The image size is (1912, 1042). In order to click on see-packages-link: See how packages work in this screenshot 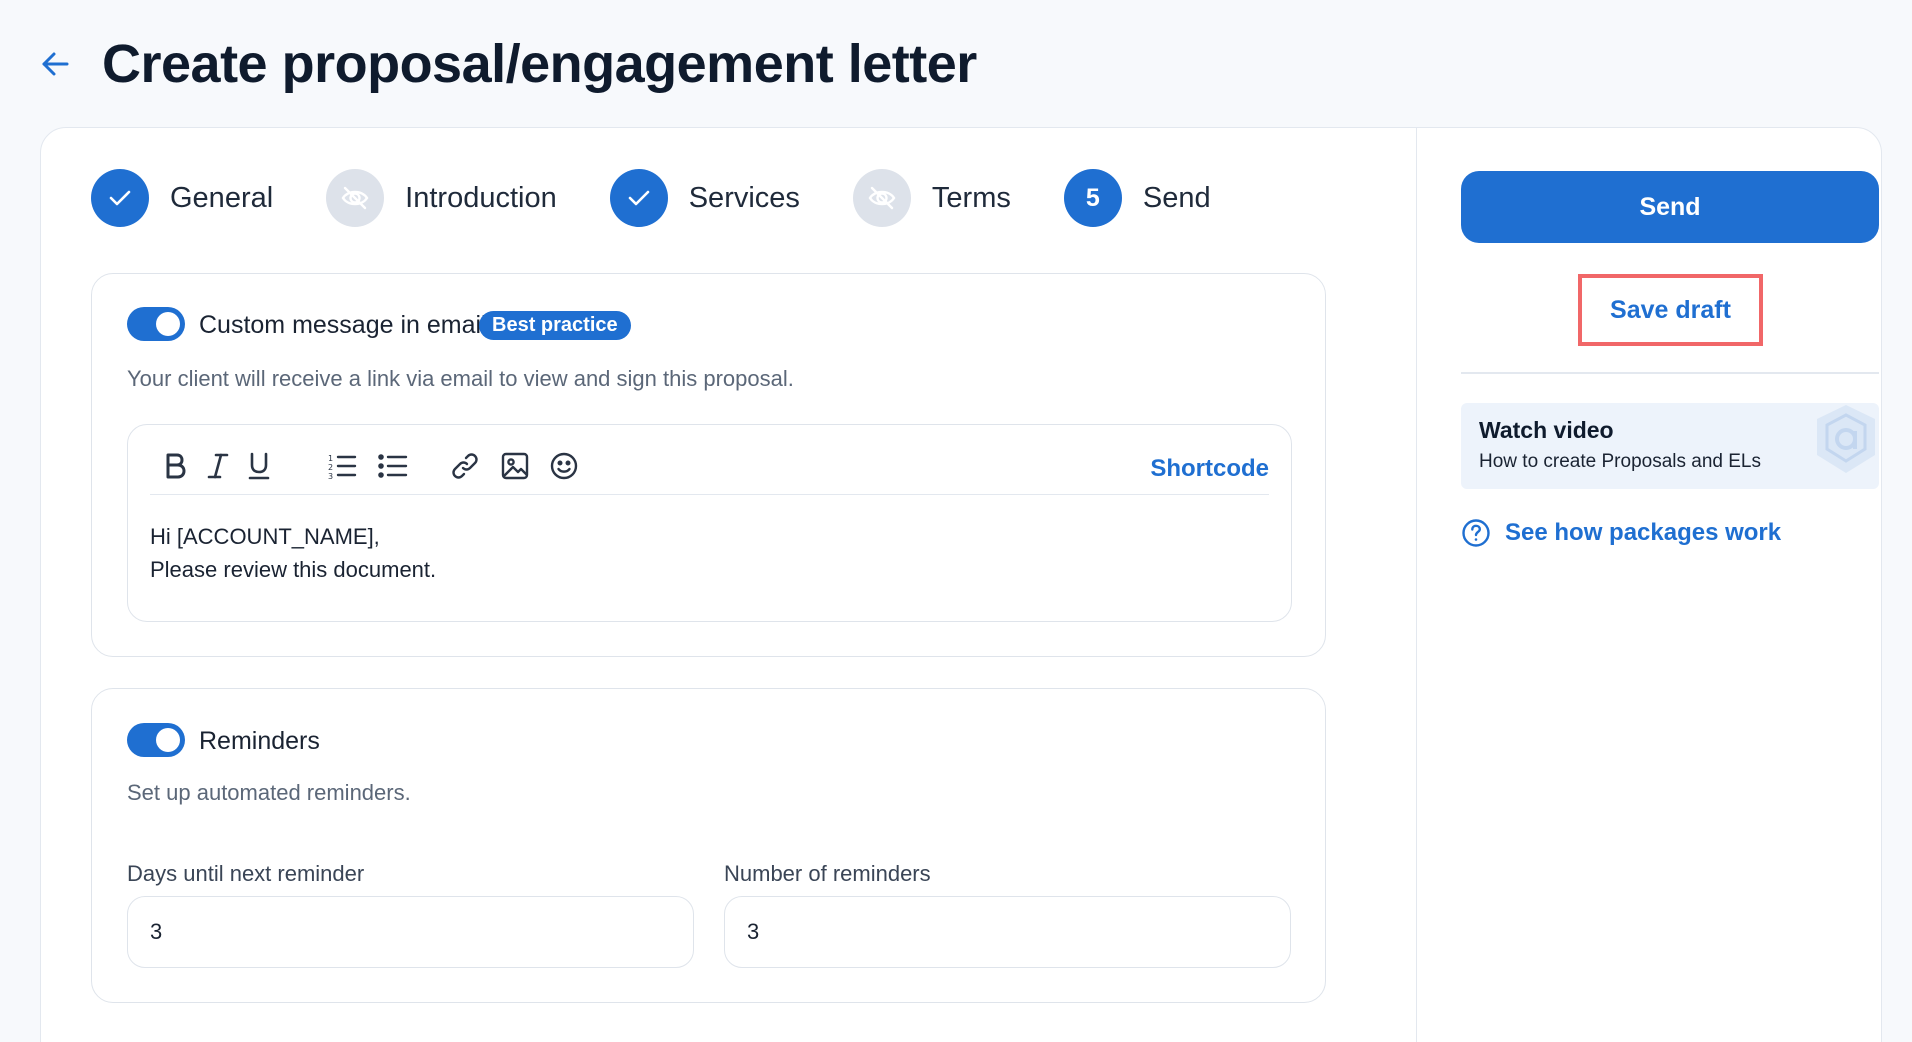, I will do `click(1621, 533)`.